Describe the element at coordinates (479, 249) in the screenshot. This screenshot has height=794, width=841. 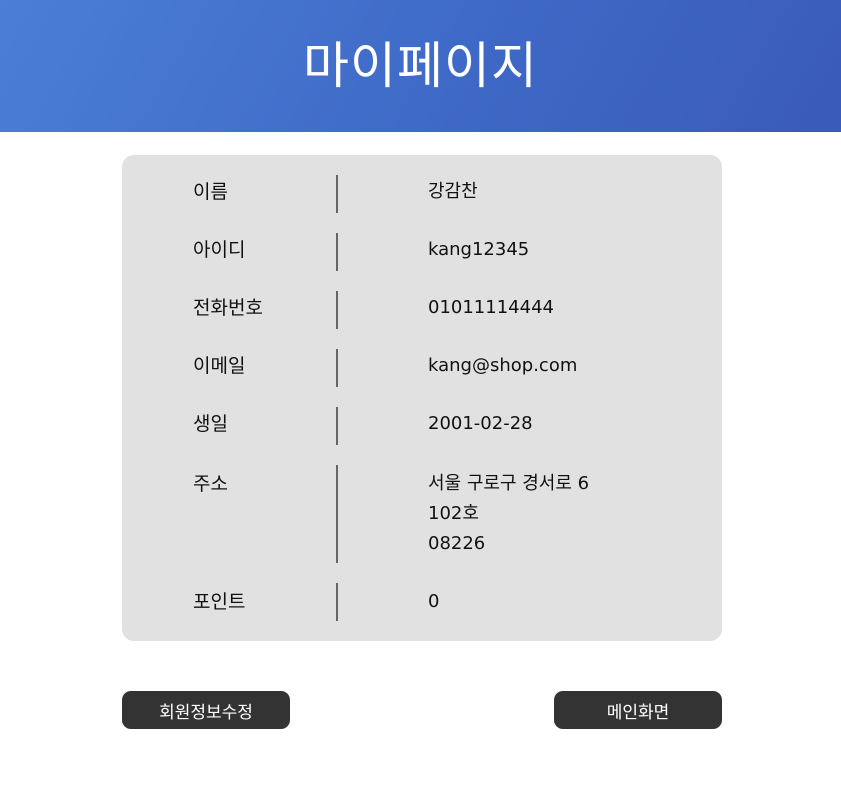
I see `row-value: kang12345` at that location.